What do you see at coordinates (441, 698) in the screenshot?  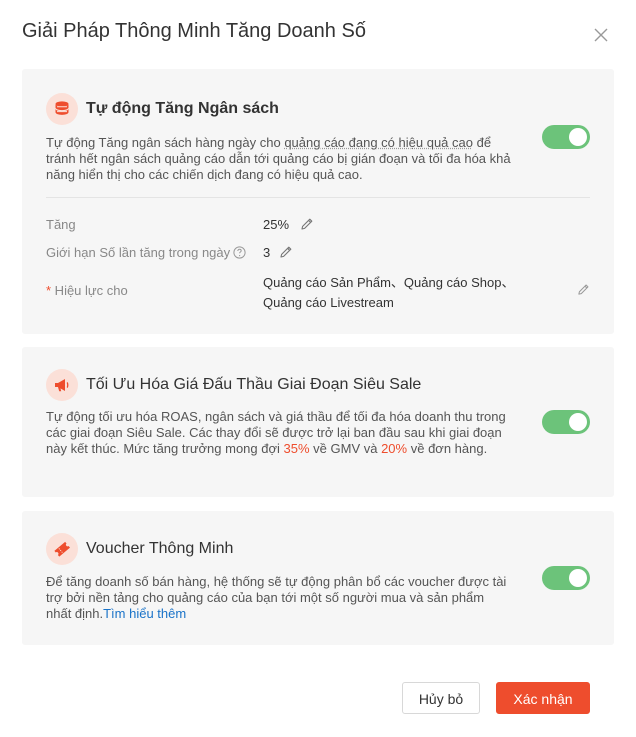 I see `cancel-button: Hủy bỏ` at bounding box center [441, 698].